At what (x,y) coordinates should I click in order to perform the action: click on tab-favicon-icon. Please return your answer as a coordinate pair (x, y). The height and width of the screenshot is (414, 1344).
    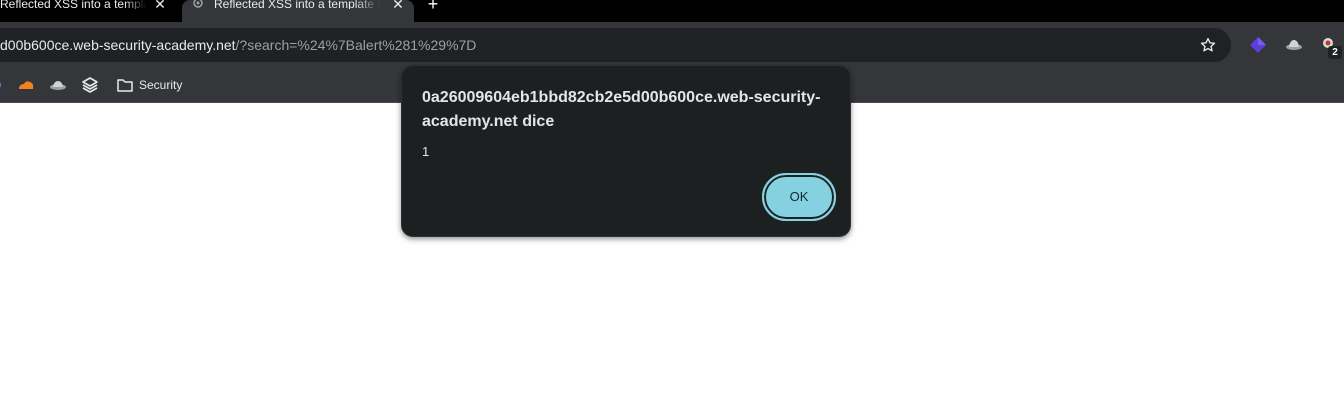
    Looking at the image, I should click on (198, 4).